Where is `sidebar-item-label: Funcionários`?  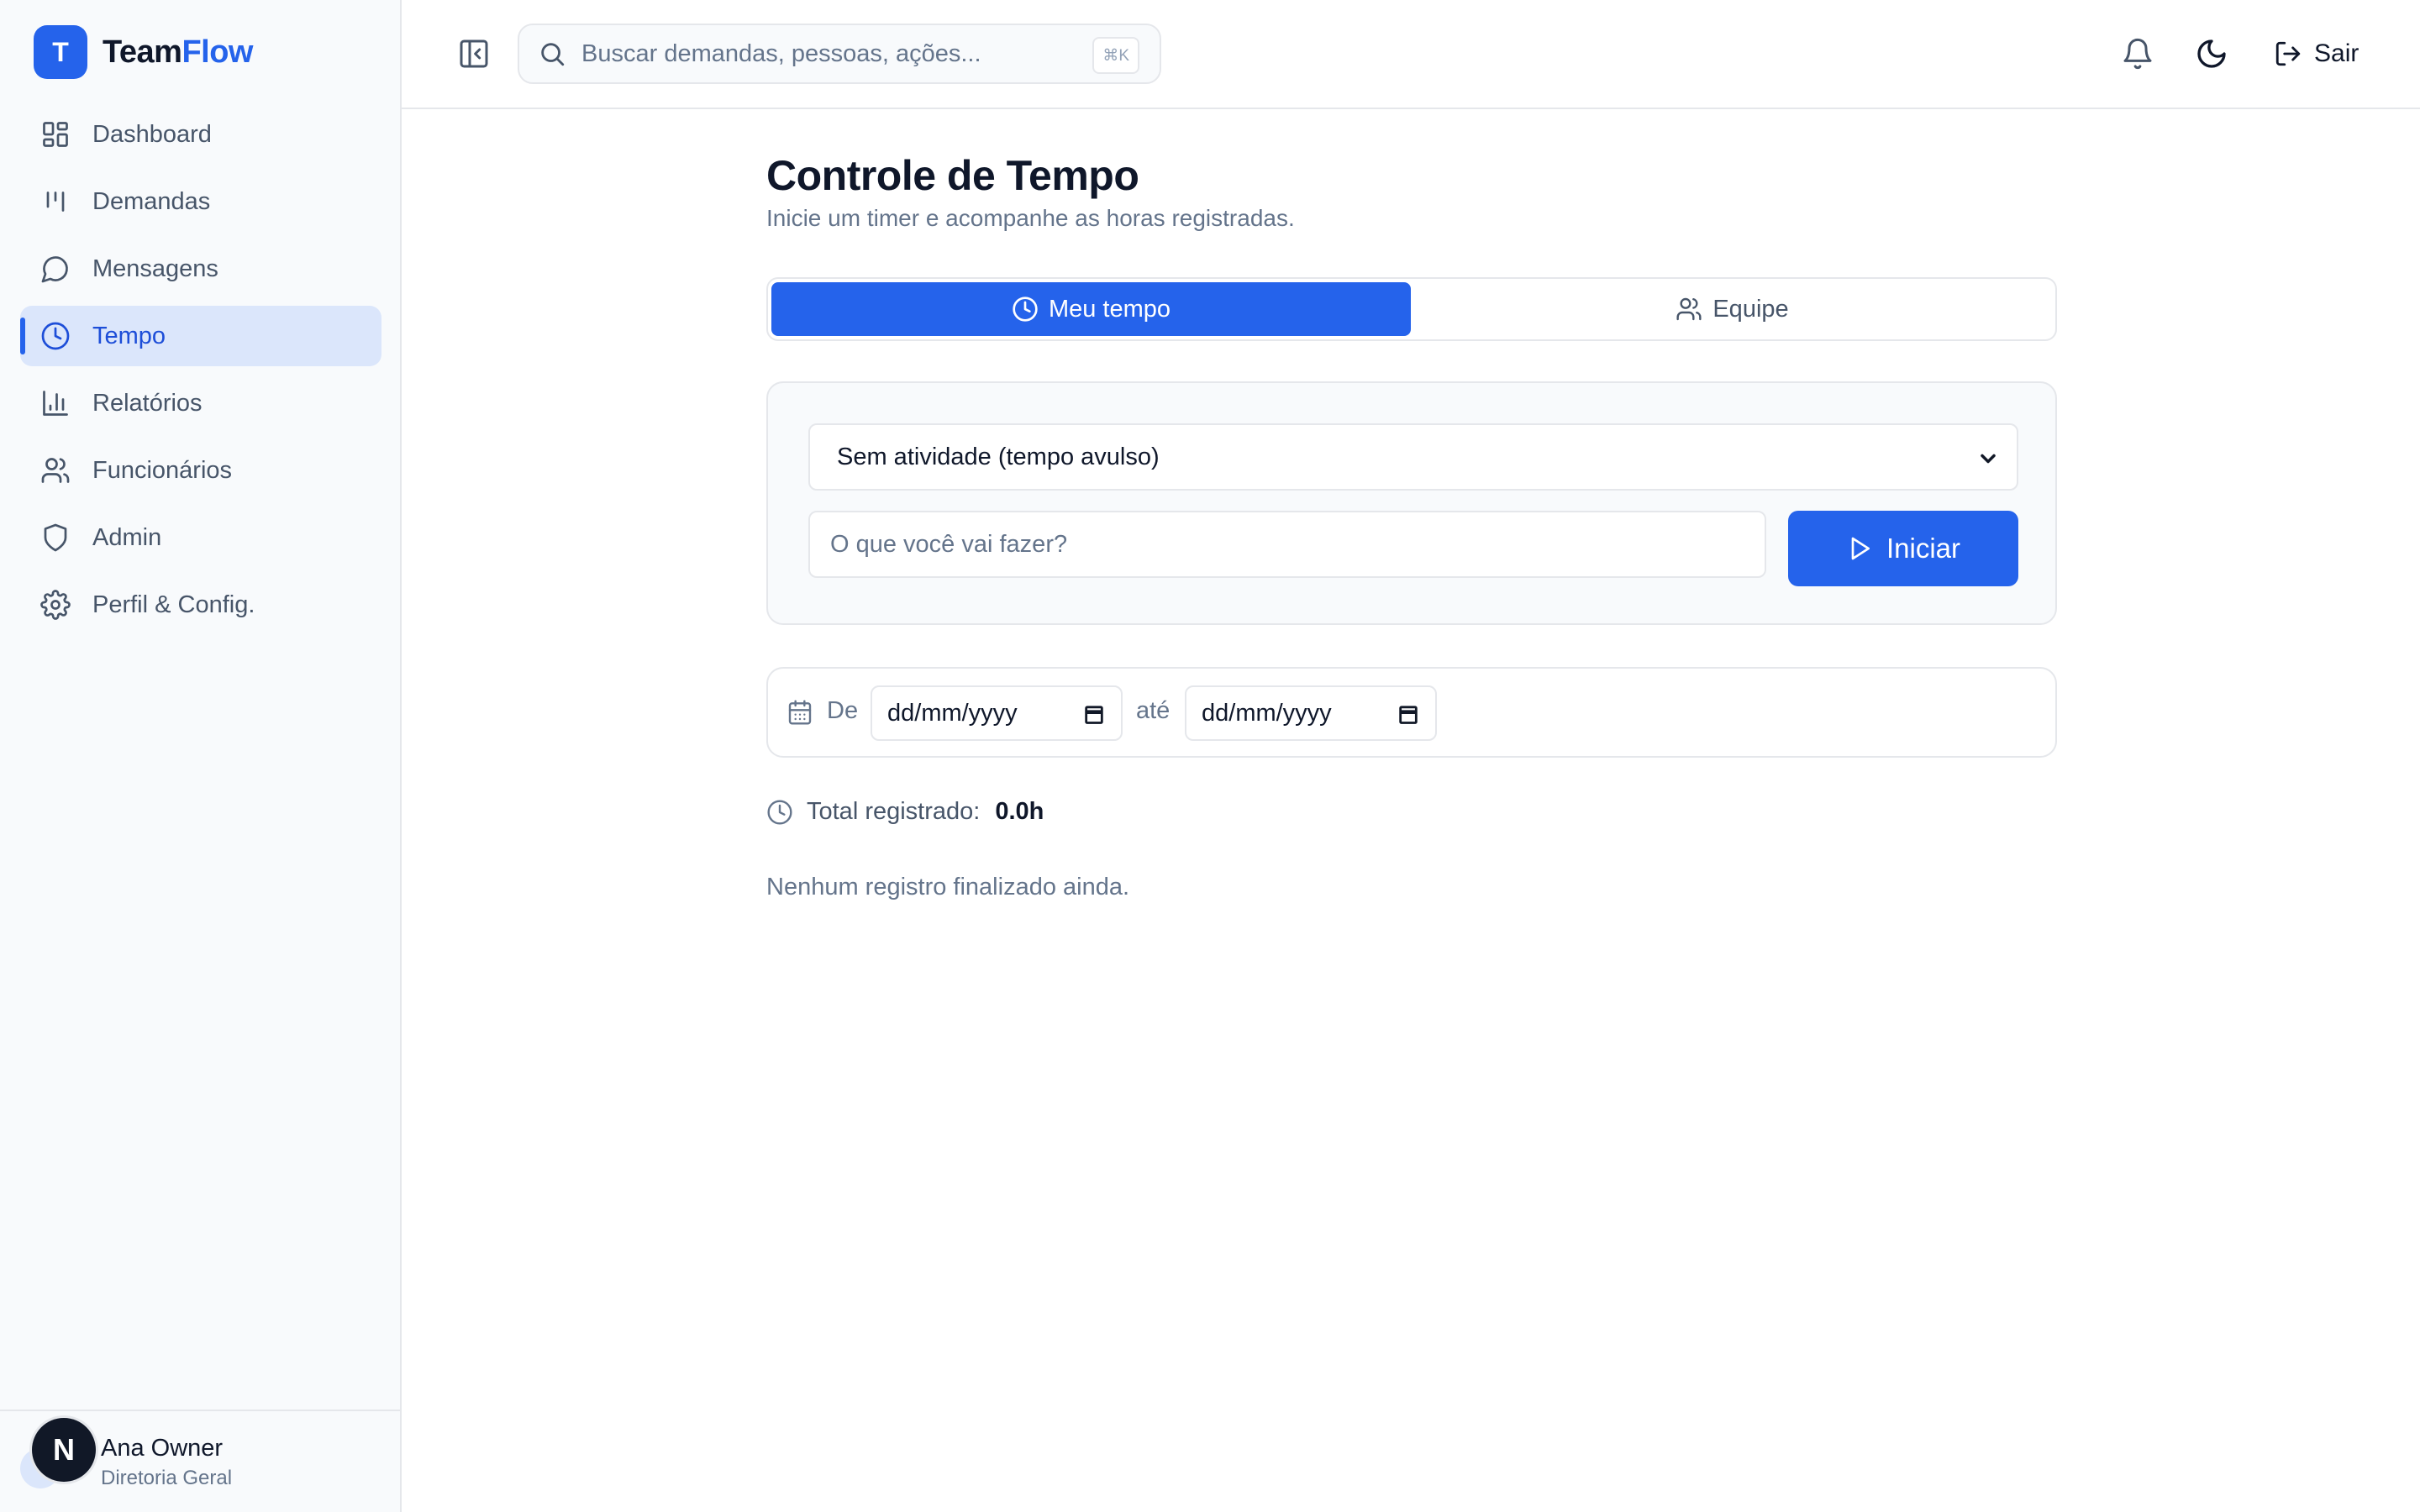
sidebar-item-label: Funcionários is located at coordinates (162, 470).